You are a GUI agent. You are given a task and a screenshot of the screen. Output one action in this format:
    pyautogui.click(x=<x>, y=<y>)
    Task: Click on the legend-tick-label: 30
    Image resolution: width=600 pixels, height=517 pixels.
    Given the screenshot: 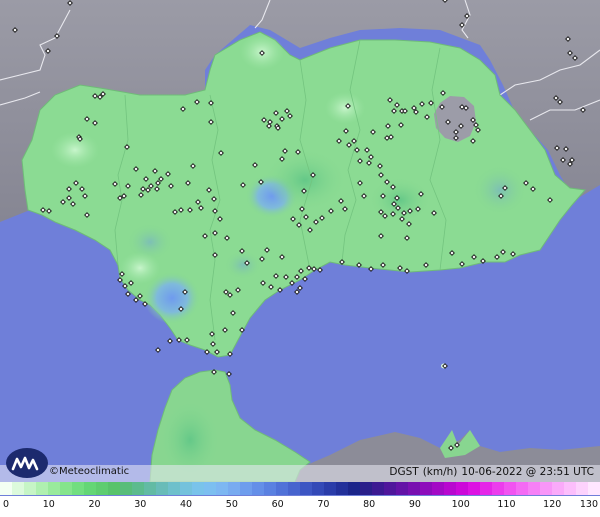 What is the action you would take?
    pyautogui.click(x=140, y=504)
    